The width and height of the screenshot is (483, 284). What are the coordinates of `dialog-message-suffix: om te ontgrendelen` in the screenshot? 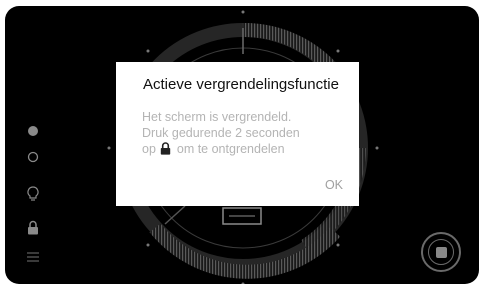 It's located at (231, 149).